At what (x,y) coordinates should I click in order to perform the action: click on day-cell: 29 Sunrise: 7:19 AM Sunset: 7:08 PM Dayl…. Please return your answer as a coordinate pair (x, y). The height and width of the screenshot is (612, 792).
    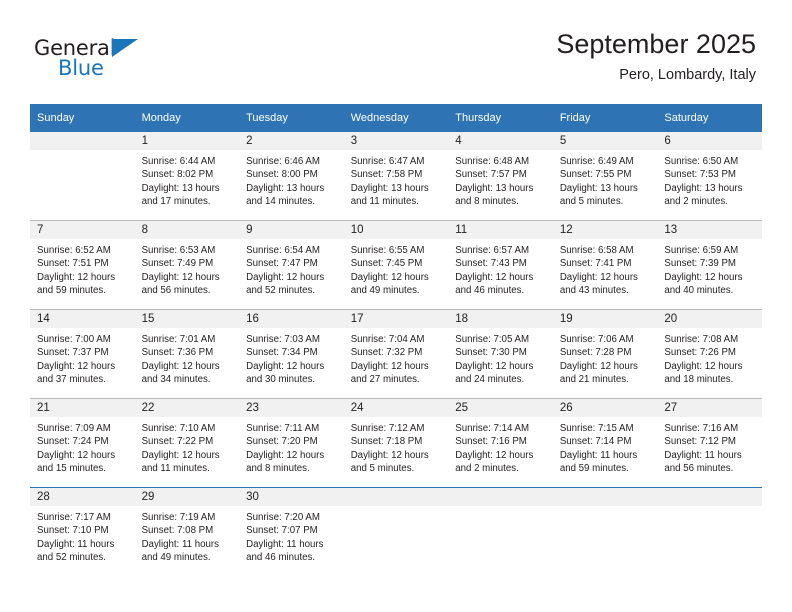
    Looking at the image, I should click on (187, 531).